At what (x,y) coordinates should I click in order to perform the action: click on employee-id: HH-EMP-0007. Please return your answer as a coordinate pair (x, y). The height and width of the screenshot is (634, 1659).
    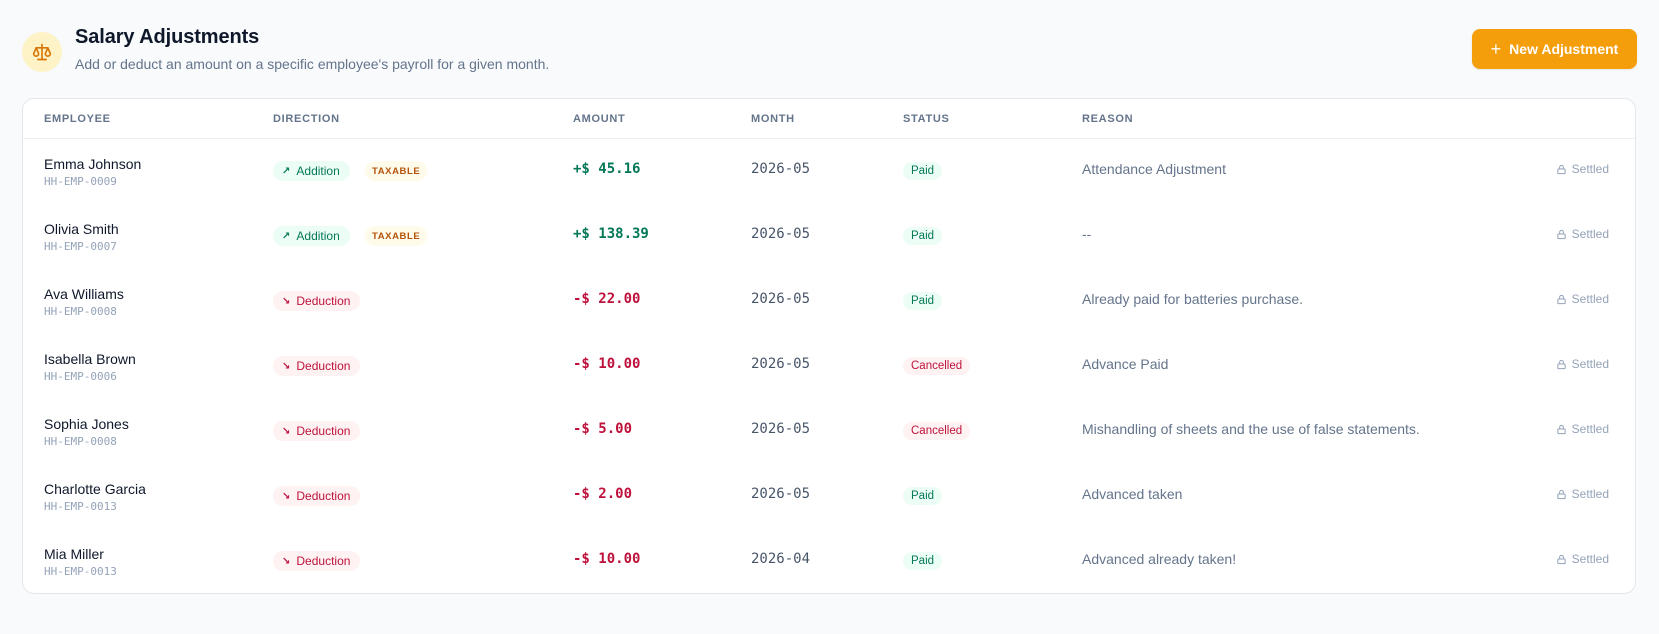
    Looking at the image, I should click on (80, 246).